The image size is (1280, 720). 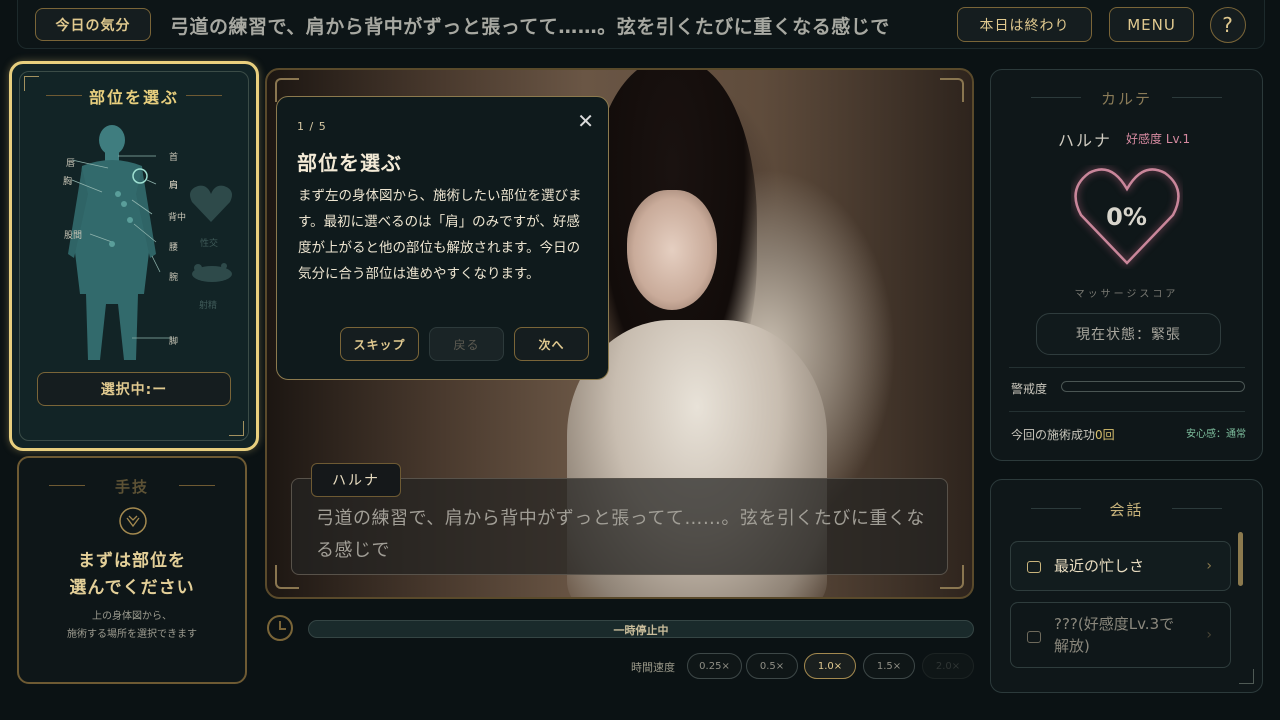 What do you see at coordinates (1024, 24) in the screenshot?
I see `end-day-button: 本日は終わり` at bounding box center [1024, 24].